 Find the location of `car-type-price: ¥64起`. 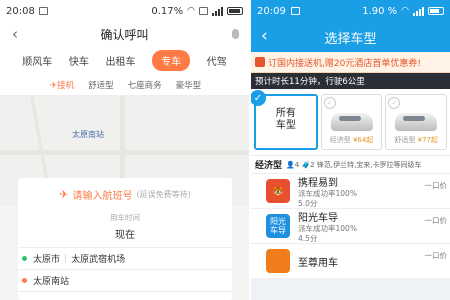

car-type-price: ¥64起 is located at coordinates (363, 140).